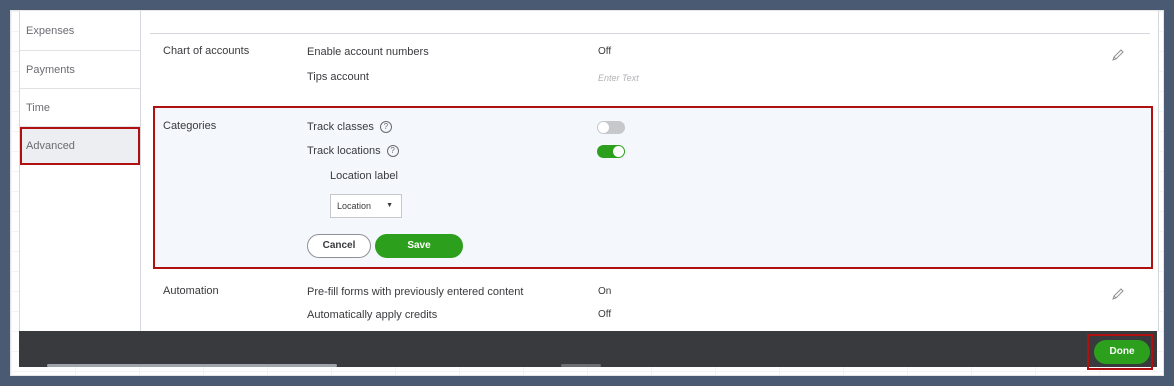 The width and height of the screenshot is (1174, 386). What do you see at coordinates (605, 291) in the screenshot?
I see `prefill-forms-value: On` at bounding box center [605, 291].